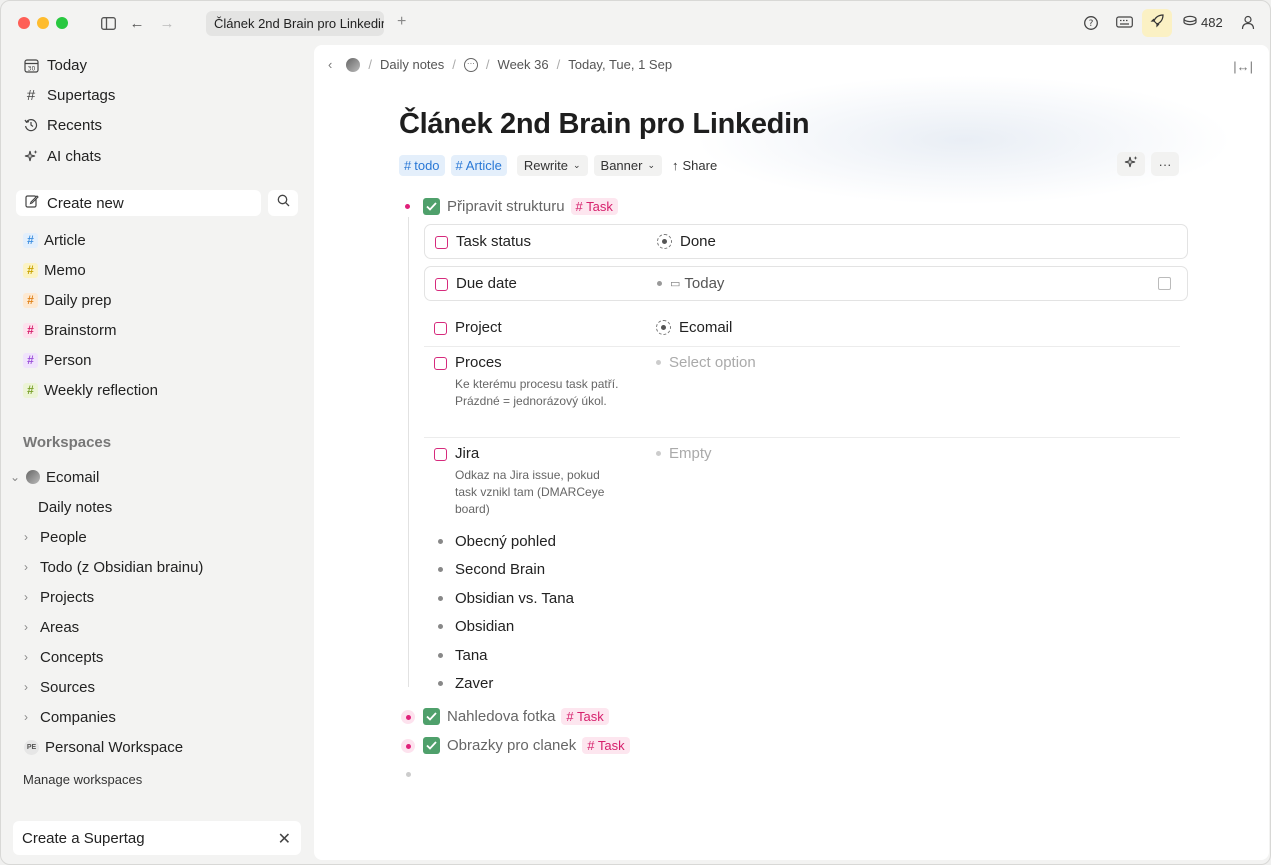 This screenshot has height=865, width=1271. I want to click on new-tab-button: +, so click(401, 22).